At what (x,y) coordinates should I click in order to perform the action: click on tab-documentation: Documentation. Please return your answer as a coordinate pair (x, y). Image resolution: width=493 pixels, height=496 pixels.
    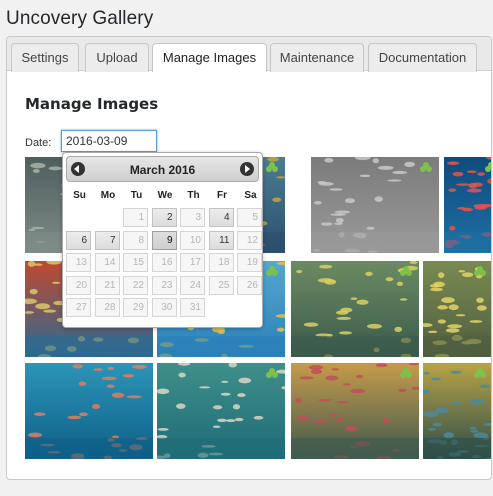
    Looking at the image, I should click on (422, 57).